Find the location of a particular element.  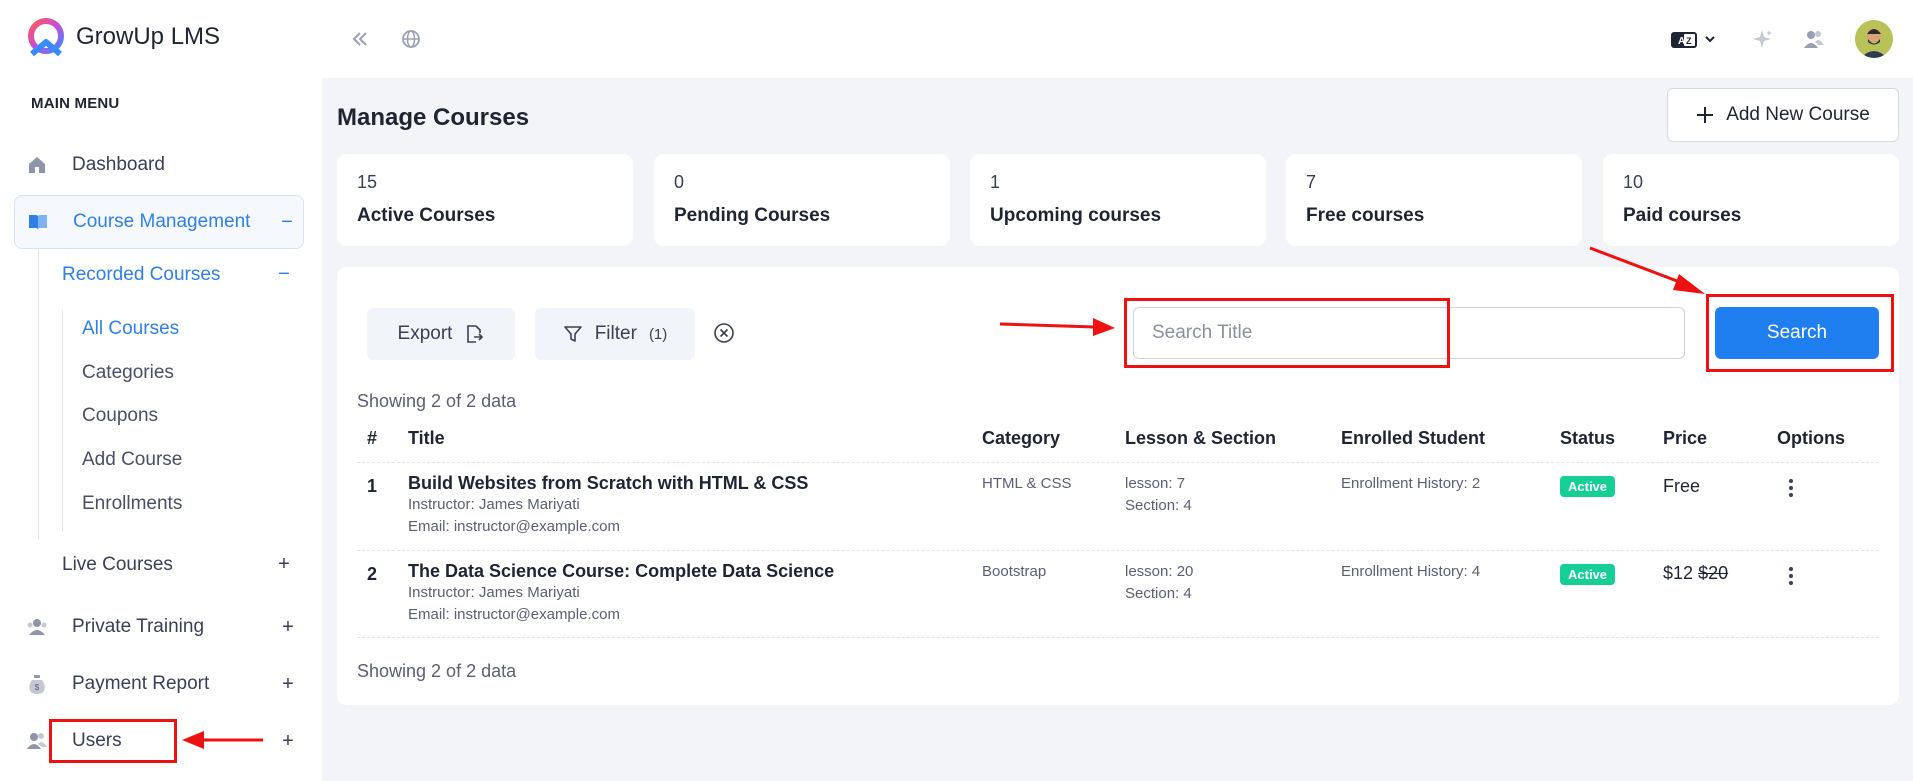

sidebar-item-add-course: Add Course is located at coordinates (132, 460).